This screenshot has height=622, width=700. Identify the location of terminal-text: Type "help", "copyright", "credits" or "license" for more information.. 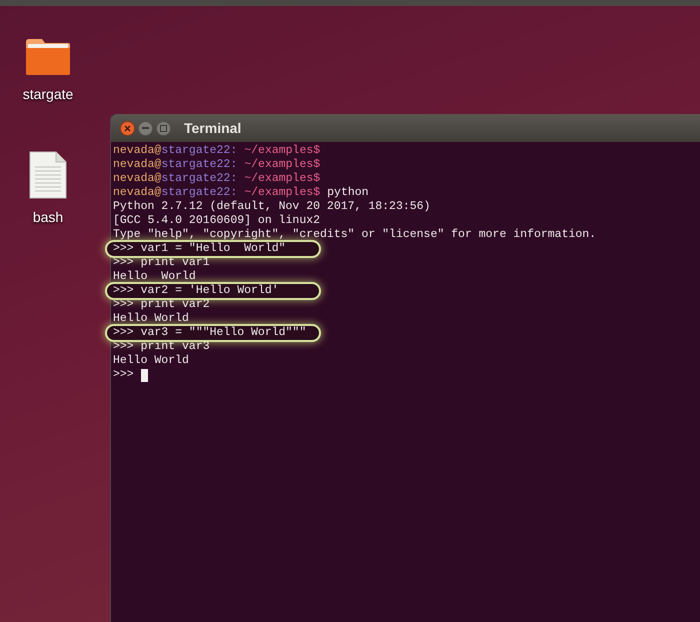
(354, 235).